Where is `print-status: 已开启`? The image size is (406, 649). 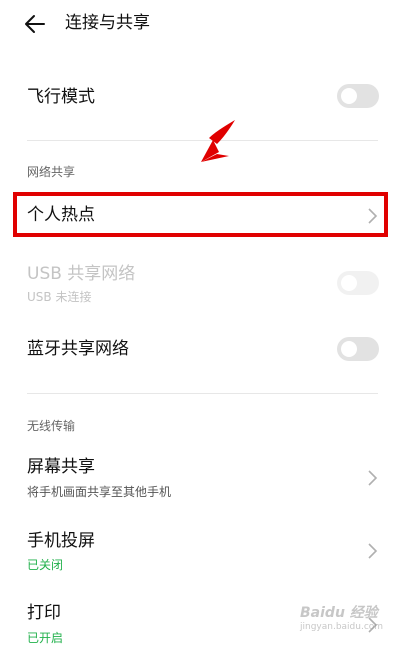
print-status: 已开启 is located at coordinates (45, 638).